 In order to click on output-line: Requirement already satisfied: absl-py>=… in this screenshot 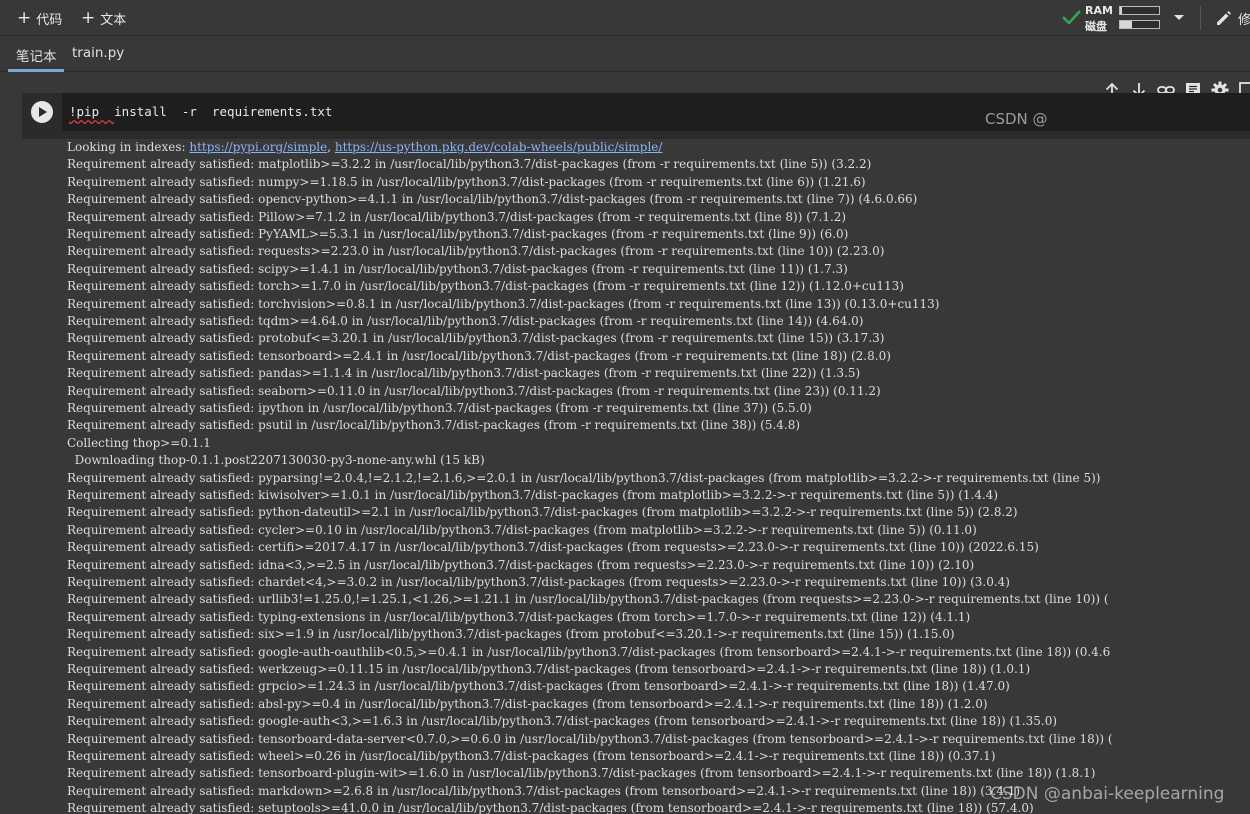, I will do `click(527, 703)`.